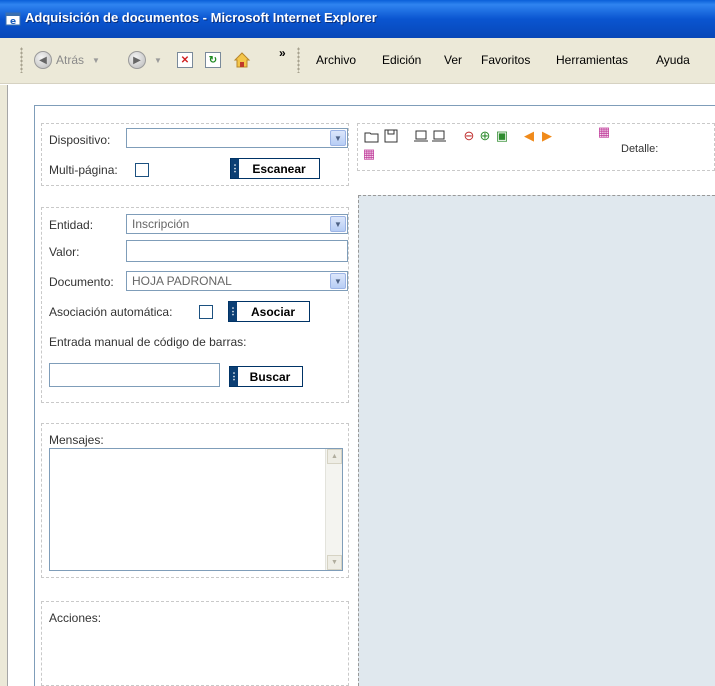  Describe the element at coordinates (81, 282) in the screenshot. I see `document-label: Documento:` at that location.